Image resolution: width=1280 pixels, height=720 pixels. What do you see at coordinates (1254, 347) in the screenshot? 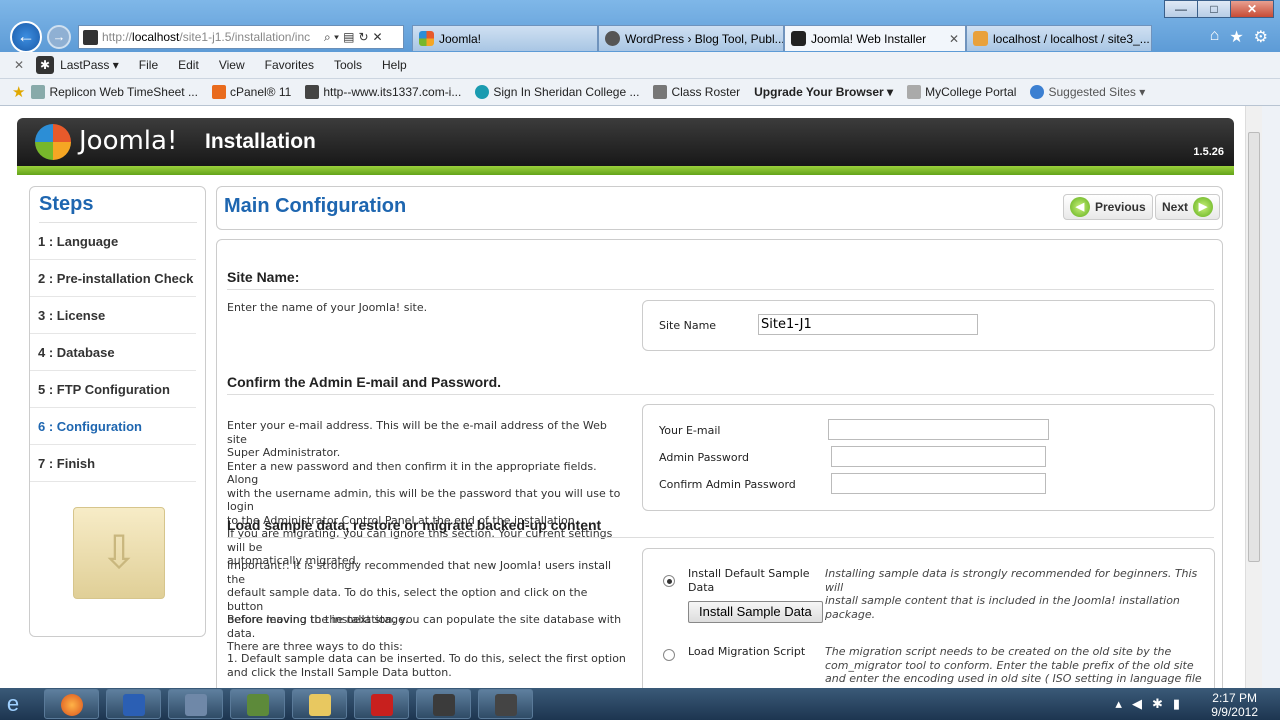
I see `scrollbar-thumb` at bounding box center [1254, 347].